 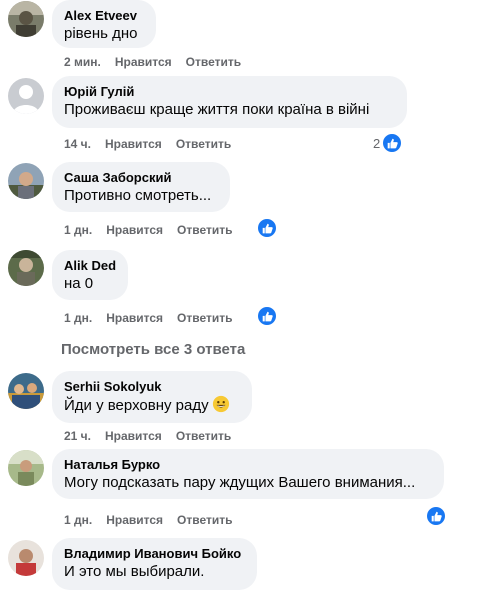 I want to click on comment-bubble: Serhii Sokolyuk Йди у верховну раду, so click(x=152, y=397).